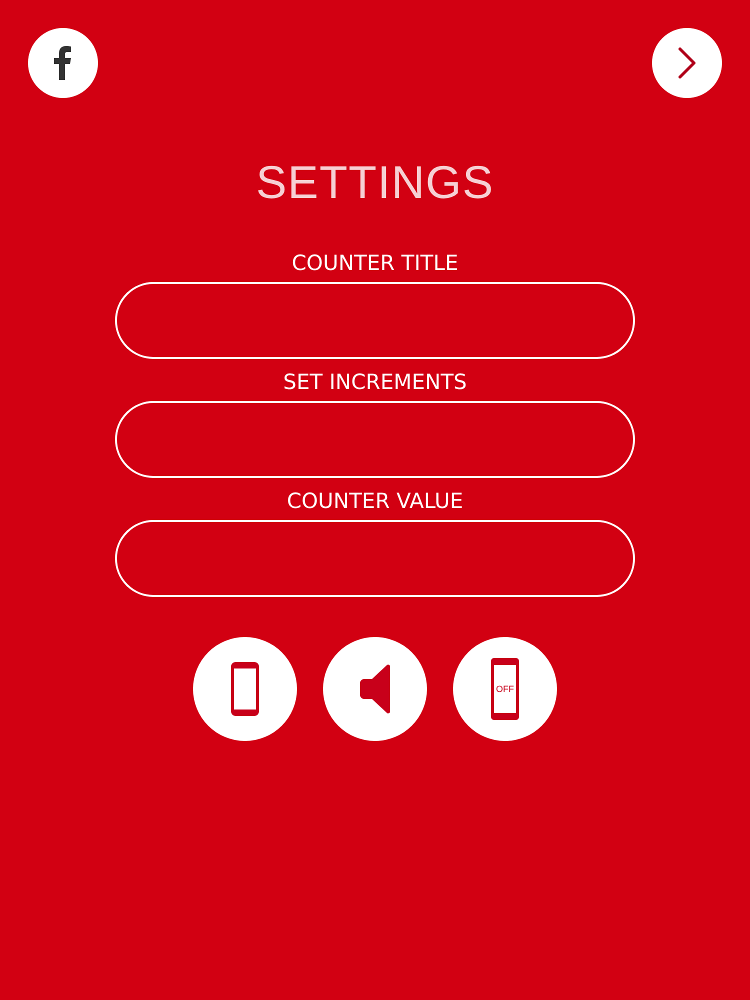  Describe the element at coordinates (375, 382) in the screenshot. I see `field-label: SET INCREMENTS` at that location.